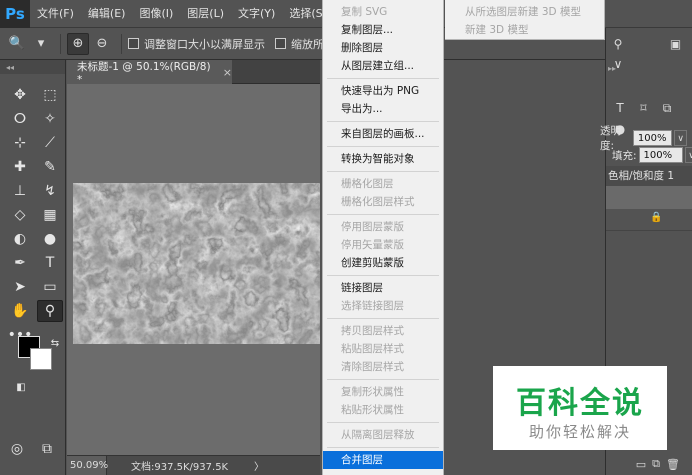  I want to click on fill-label: 填充:, so click(624, 155).